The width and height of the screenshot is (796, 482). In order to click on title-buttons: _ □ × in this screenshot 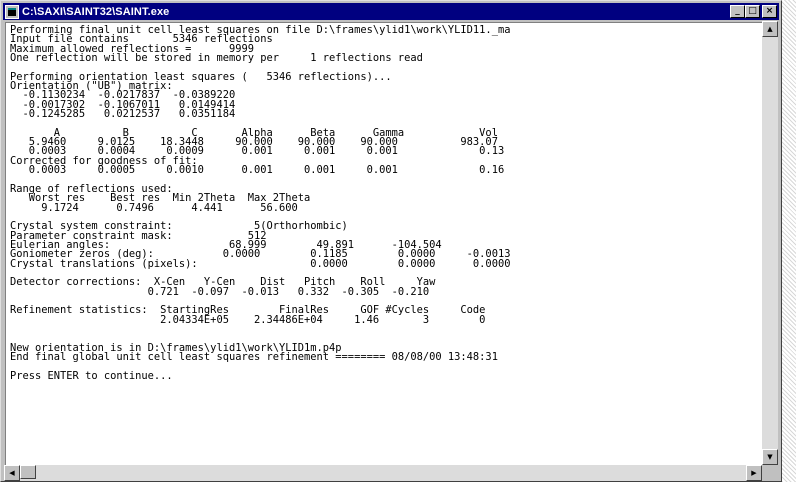, I will do `click(753, 11)`.